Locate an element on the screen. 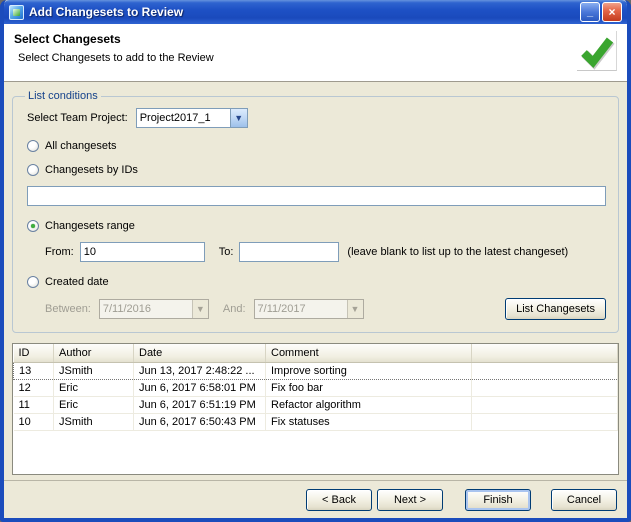 Image resolution: width=631 pixels, height=522 pixels. team-project-label: Select Team Project: is located at coordinates (77, 118).